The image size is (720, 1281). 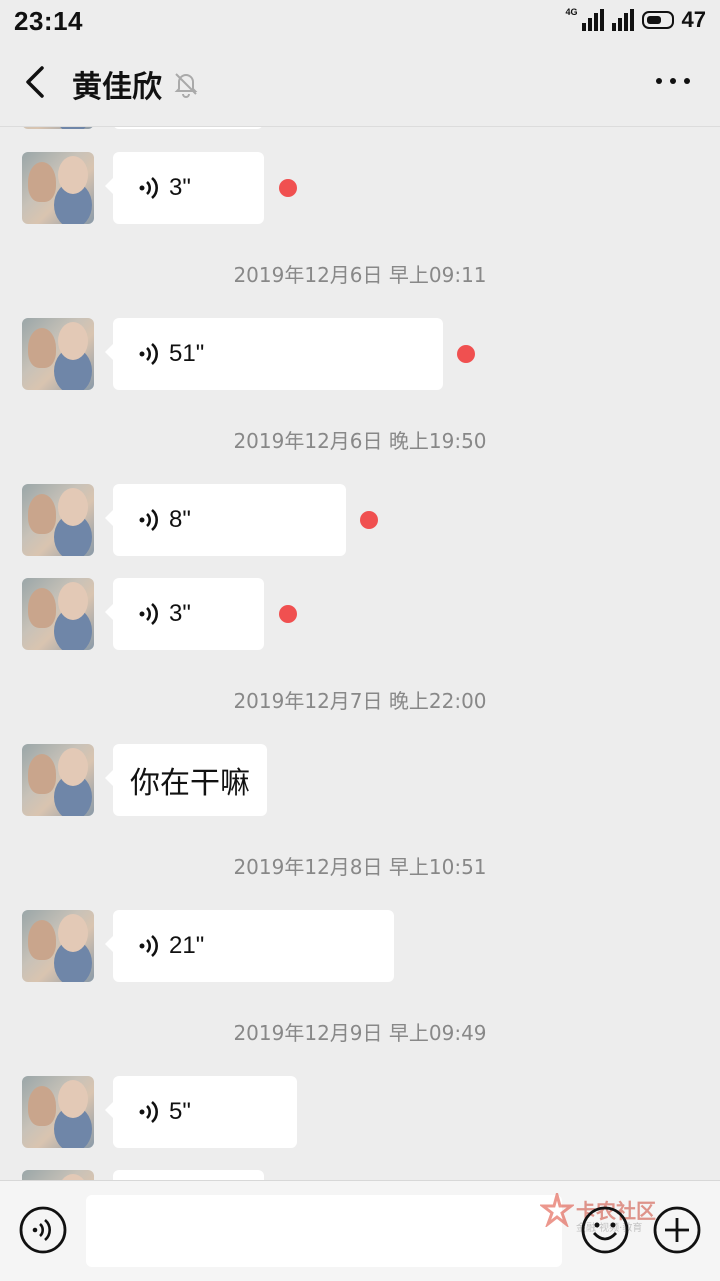 What do you see at coordinates (201, 1112) in the screenshot?
I see `voice-message: 5"` at bounding box center [201, 1112].